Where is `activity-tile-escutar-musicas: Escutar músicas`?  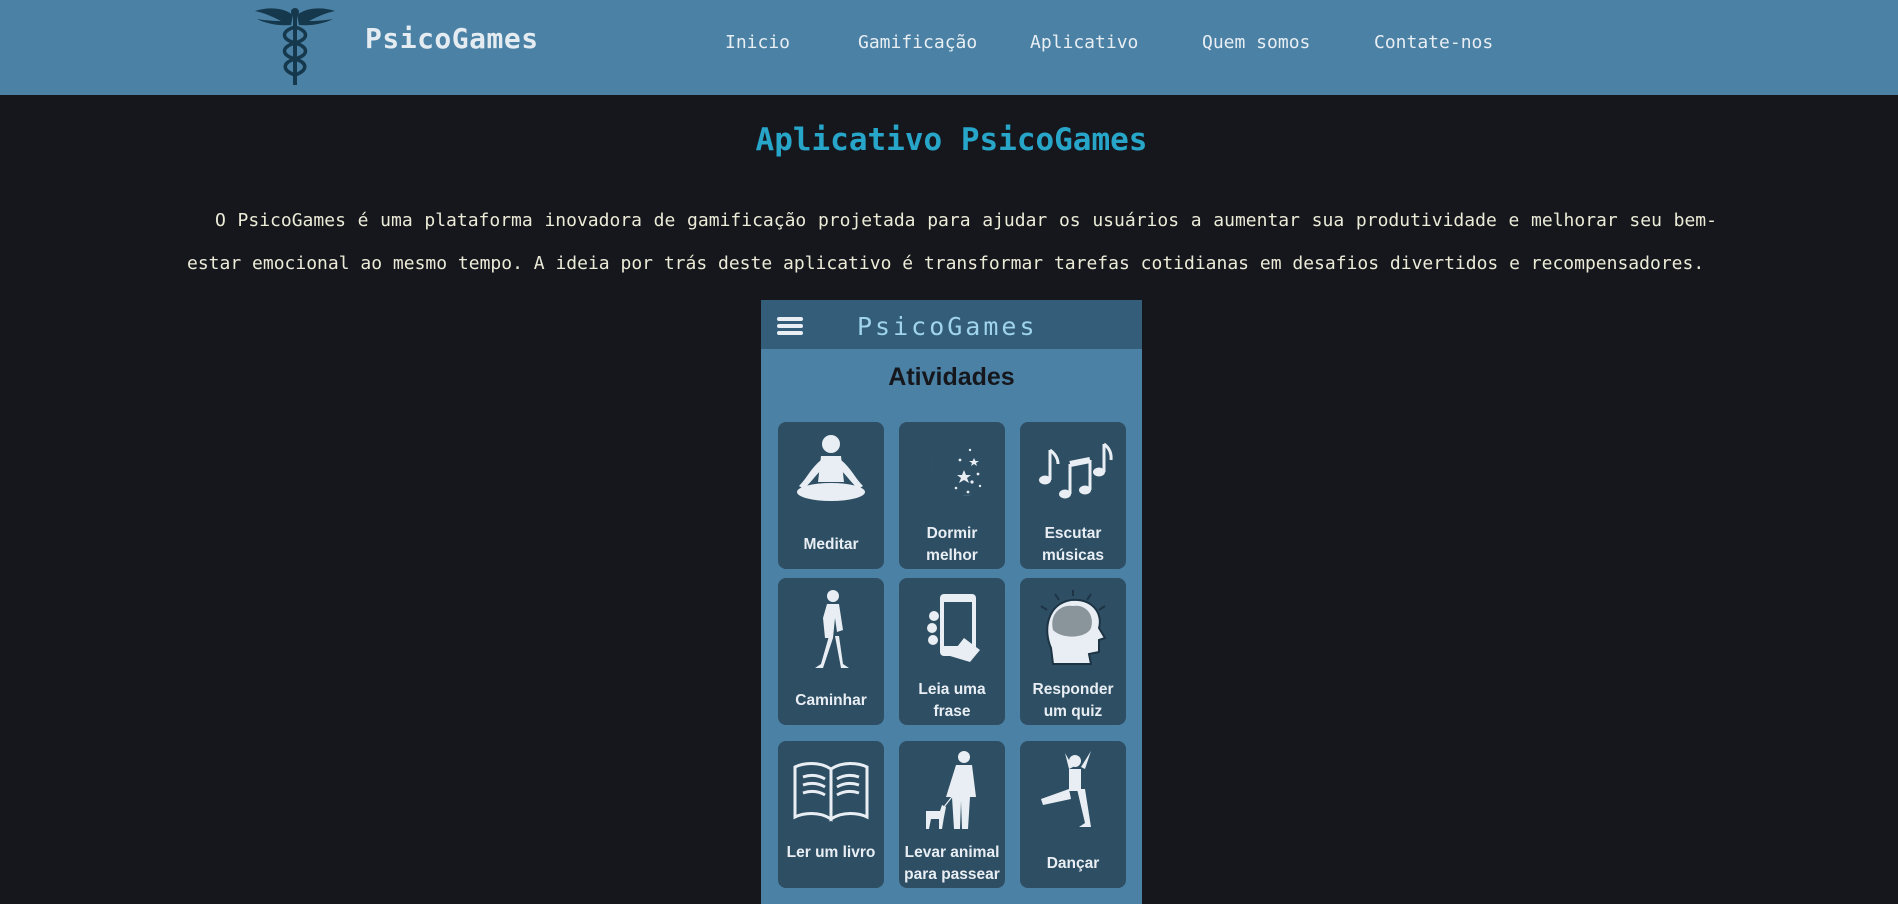
activity-tile-escutar-musicas: Escutar músicas is located at coordinates (1073, 495).